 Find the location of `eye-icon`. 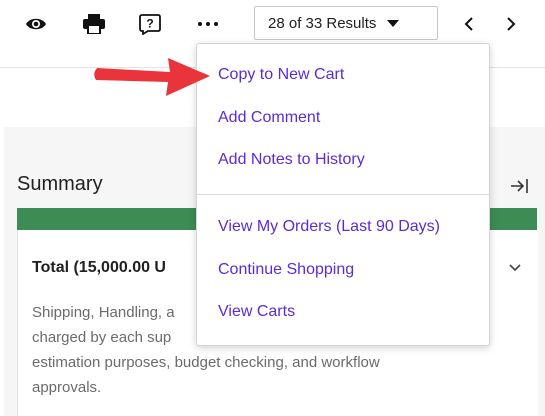

eye-icon is located at coordinates (36, 24).